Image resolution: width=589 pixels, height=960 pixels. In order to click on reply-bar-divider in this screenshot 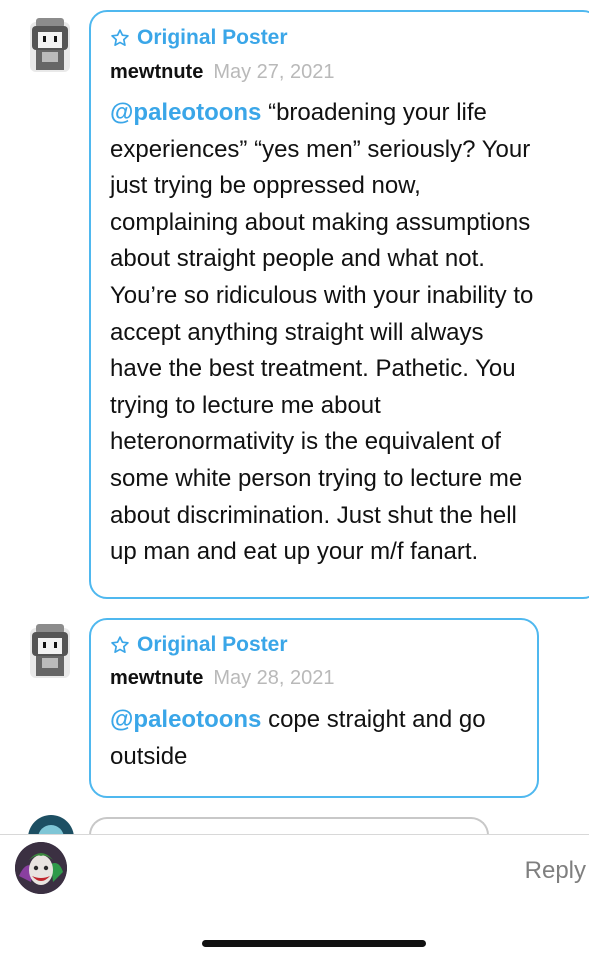, I will do `click(294, 834)`.